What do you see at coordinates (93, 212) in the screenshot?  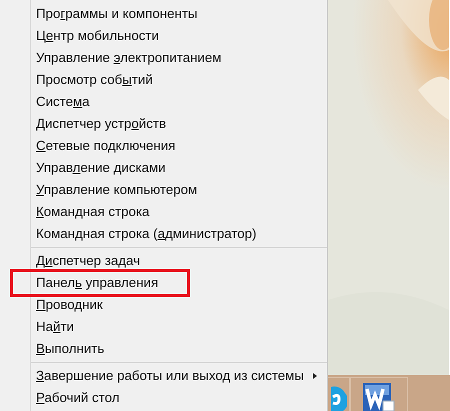 I see `menu-item: Командная строка` at bounding box center [93, 212].